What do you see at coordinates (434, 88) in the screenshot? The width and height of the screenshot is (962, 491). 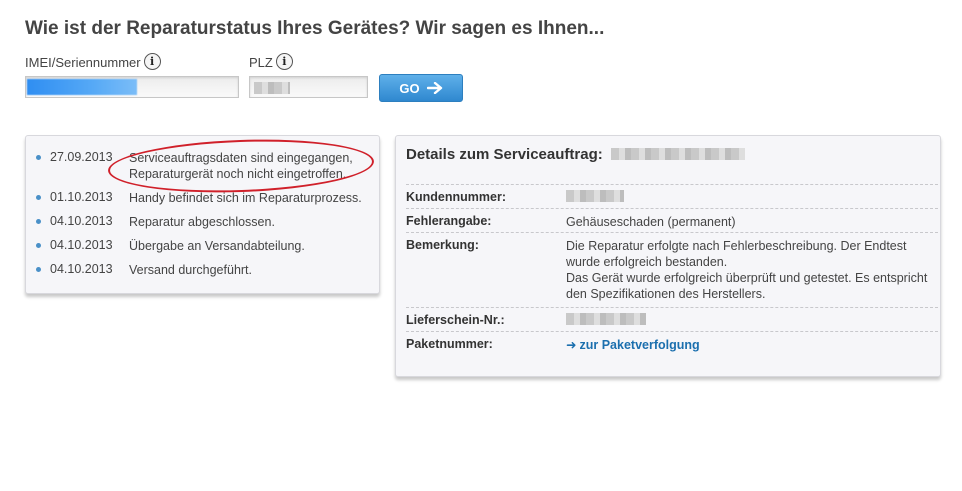 I see `arrow-right-icon` at bounding box center [434, 88].